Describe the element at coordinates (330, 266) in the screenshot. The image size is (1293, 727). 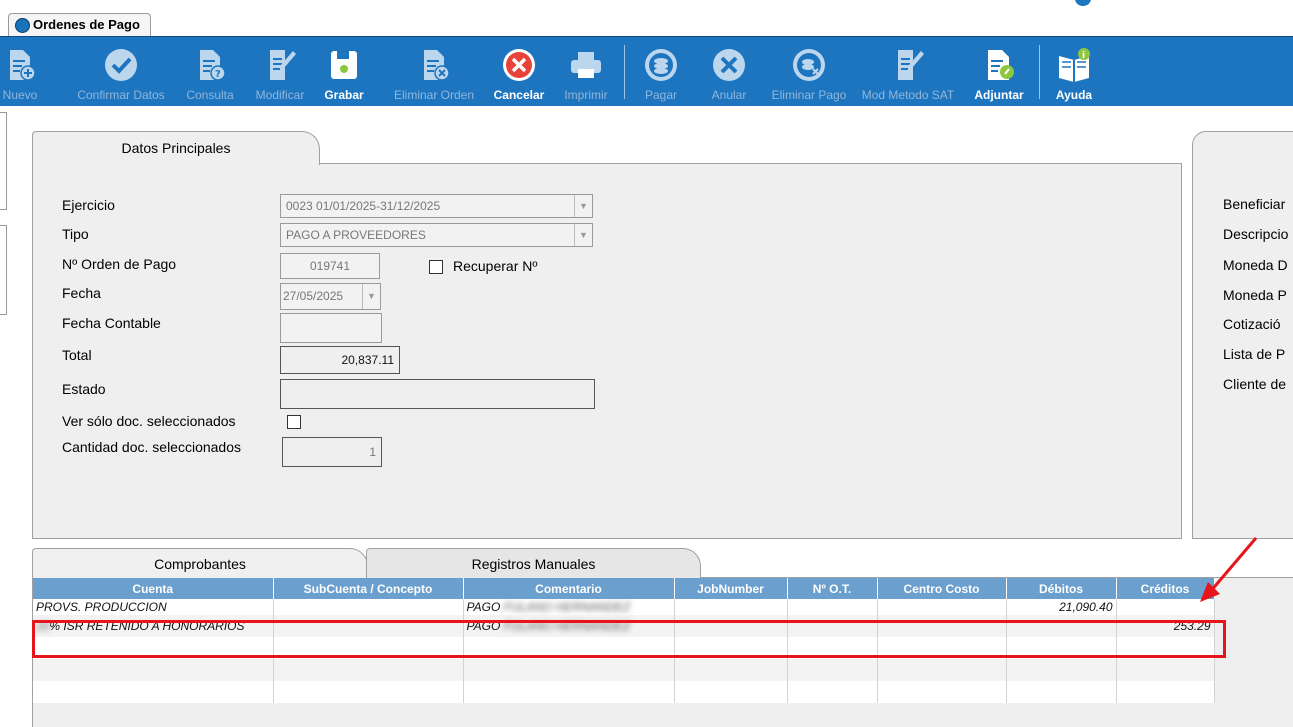
I see `orden-number-field: 019741` at that location.